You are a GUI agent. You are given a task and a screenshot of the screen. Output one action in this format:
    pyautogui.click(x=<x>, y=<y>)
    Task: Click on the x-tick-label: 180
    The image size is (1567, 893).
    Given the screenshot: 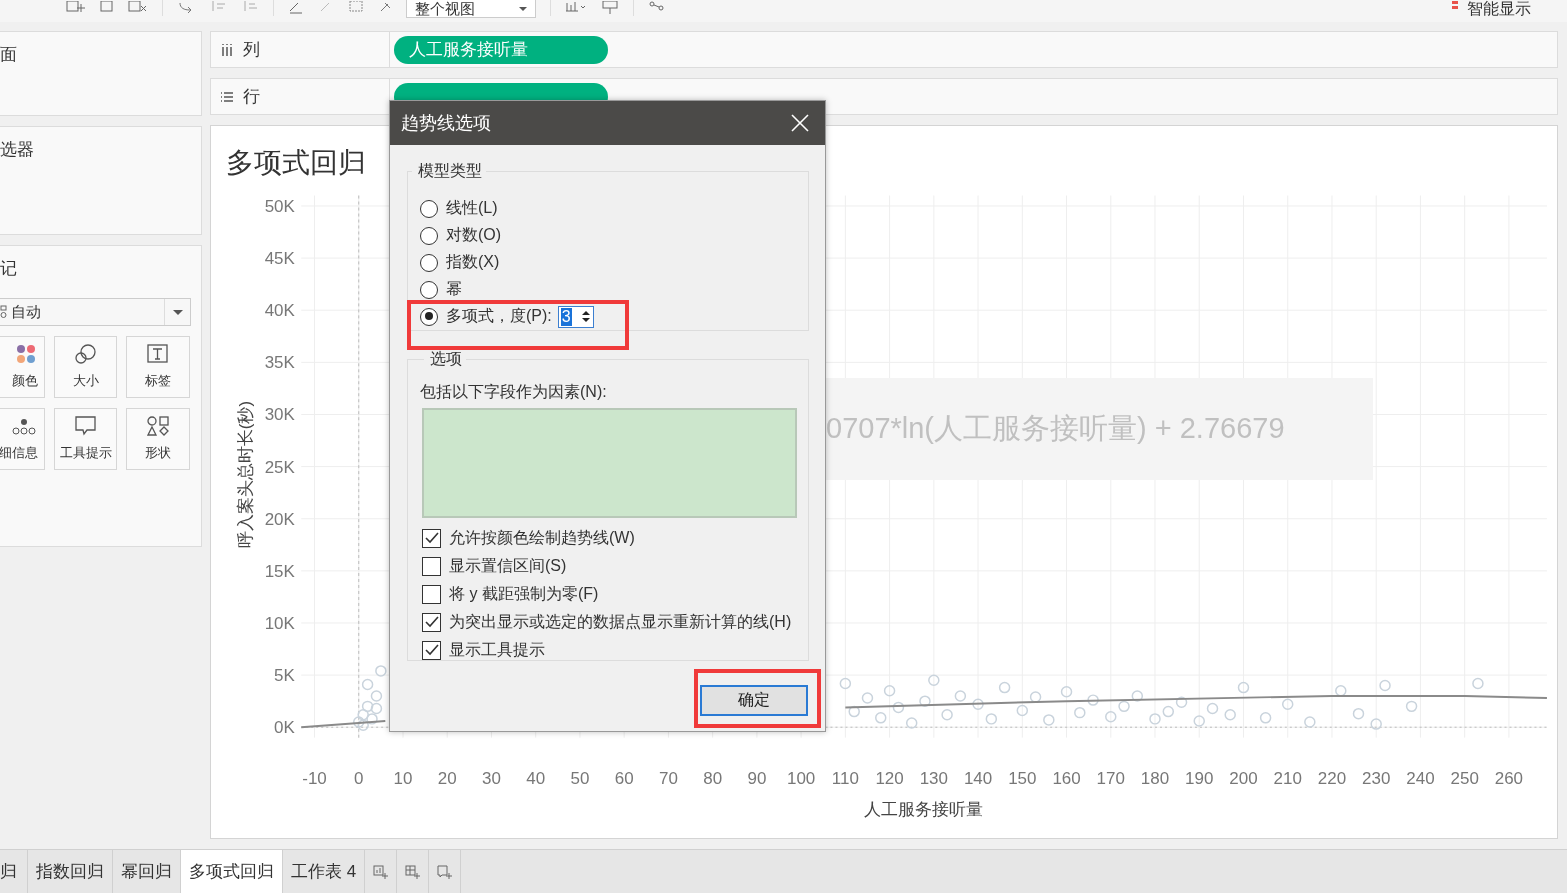 What is the action you would take?
    pyautogui.click(x=1155, y=779)
    